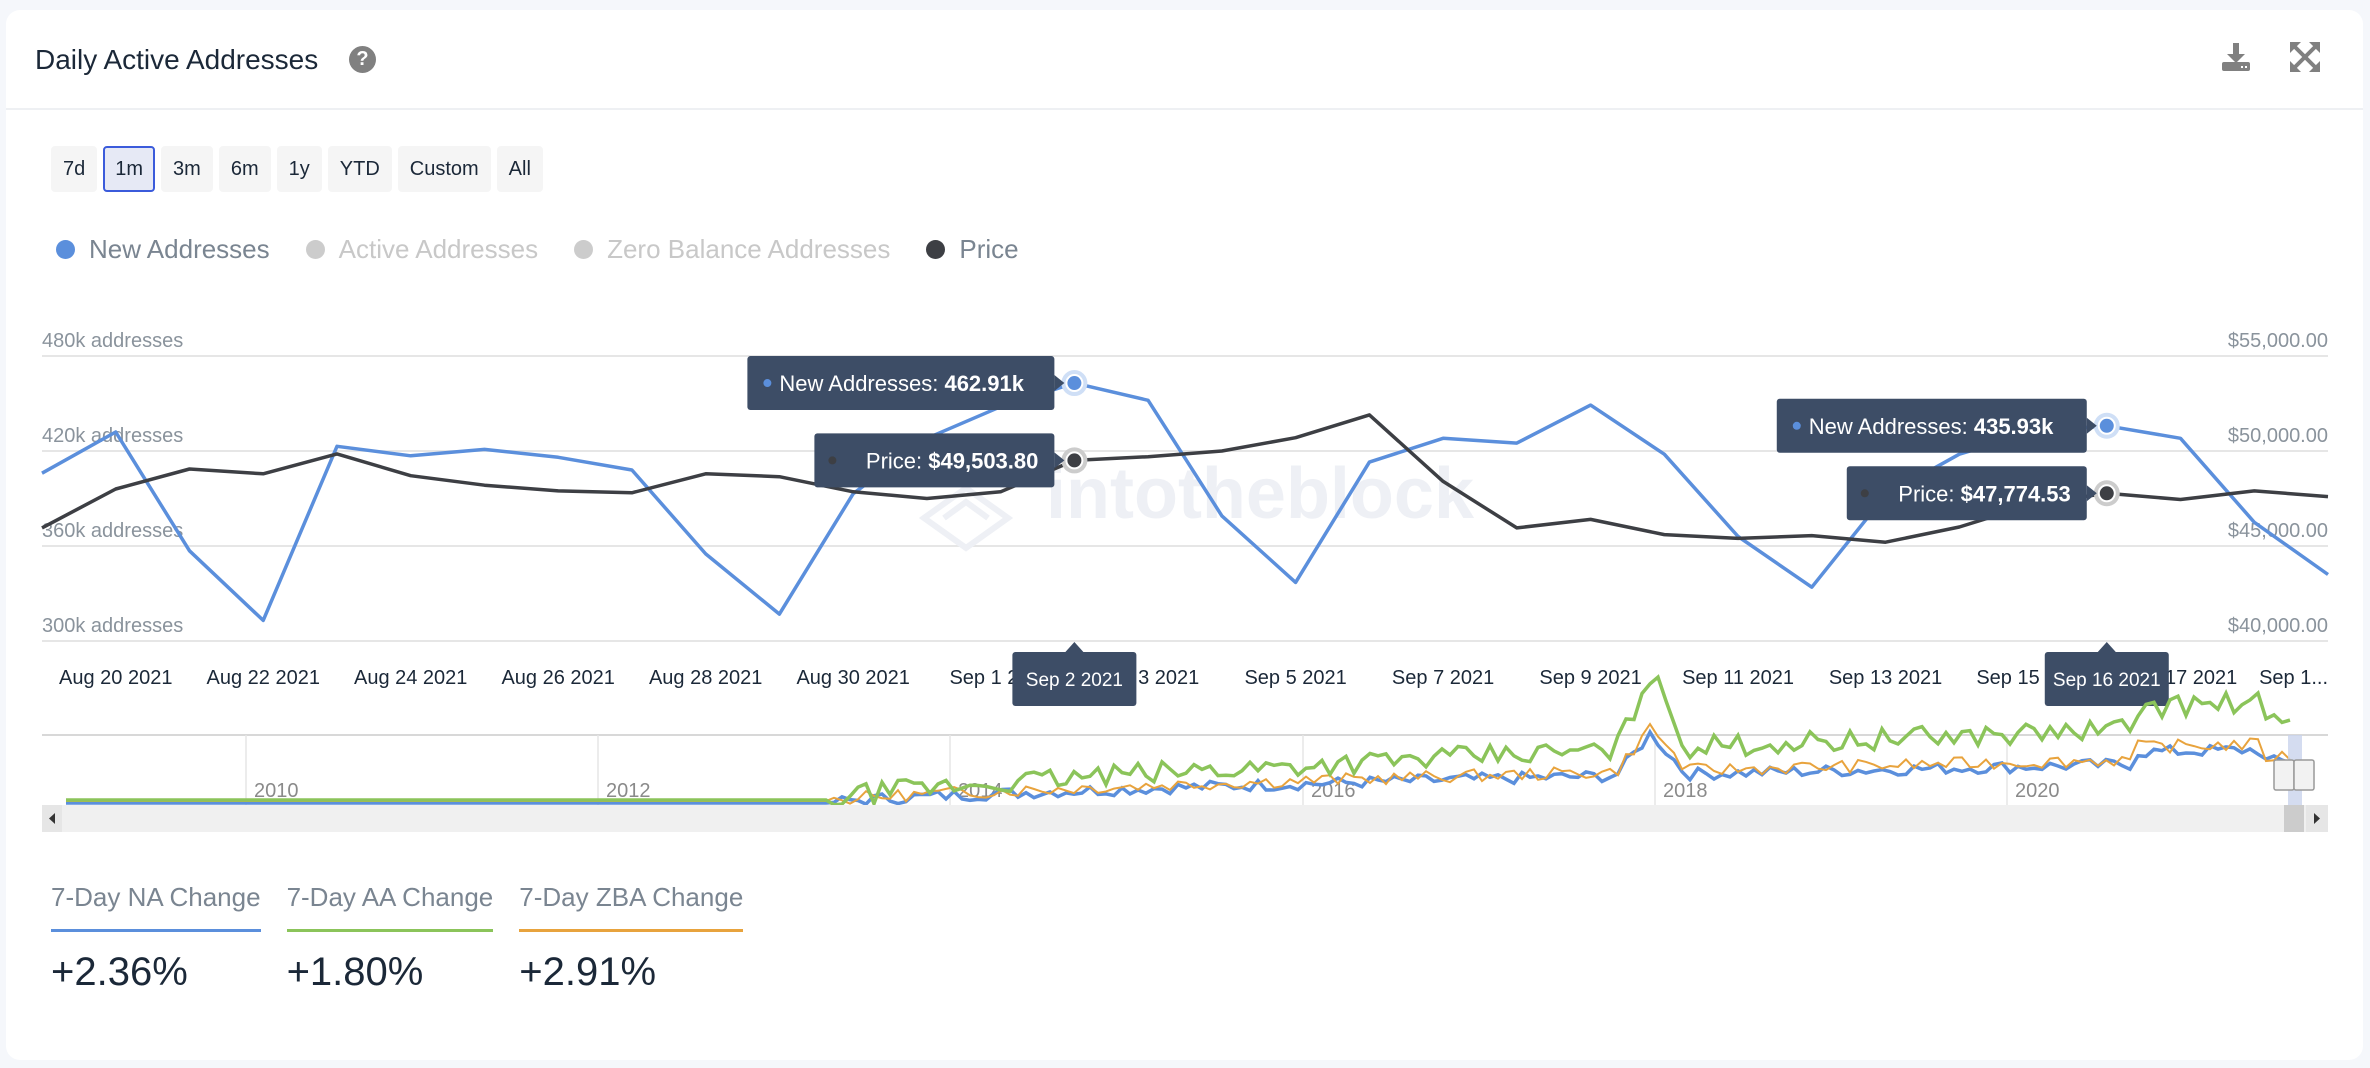  What do you see at coordinates (1931, 426) in the screenshot?
I see `tooltip-new-addresses: New Addresses: 435.93k` at bounding box center [1931, 426].